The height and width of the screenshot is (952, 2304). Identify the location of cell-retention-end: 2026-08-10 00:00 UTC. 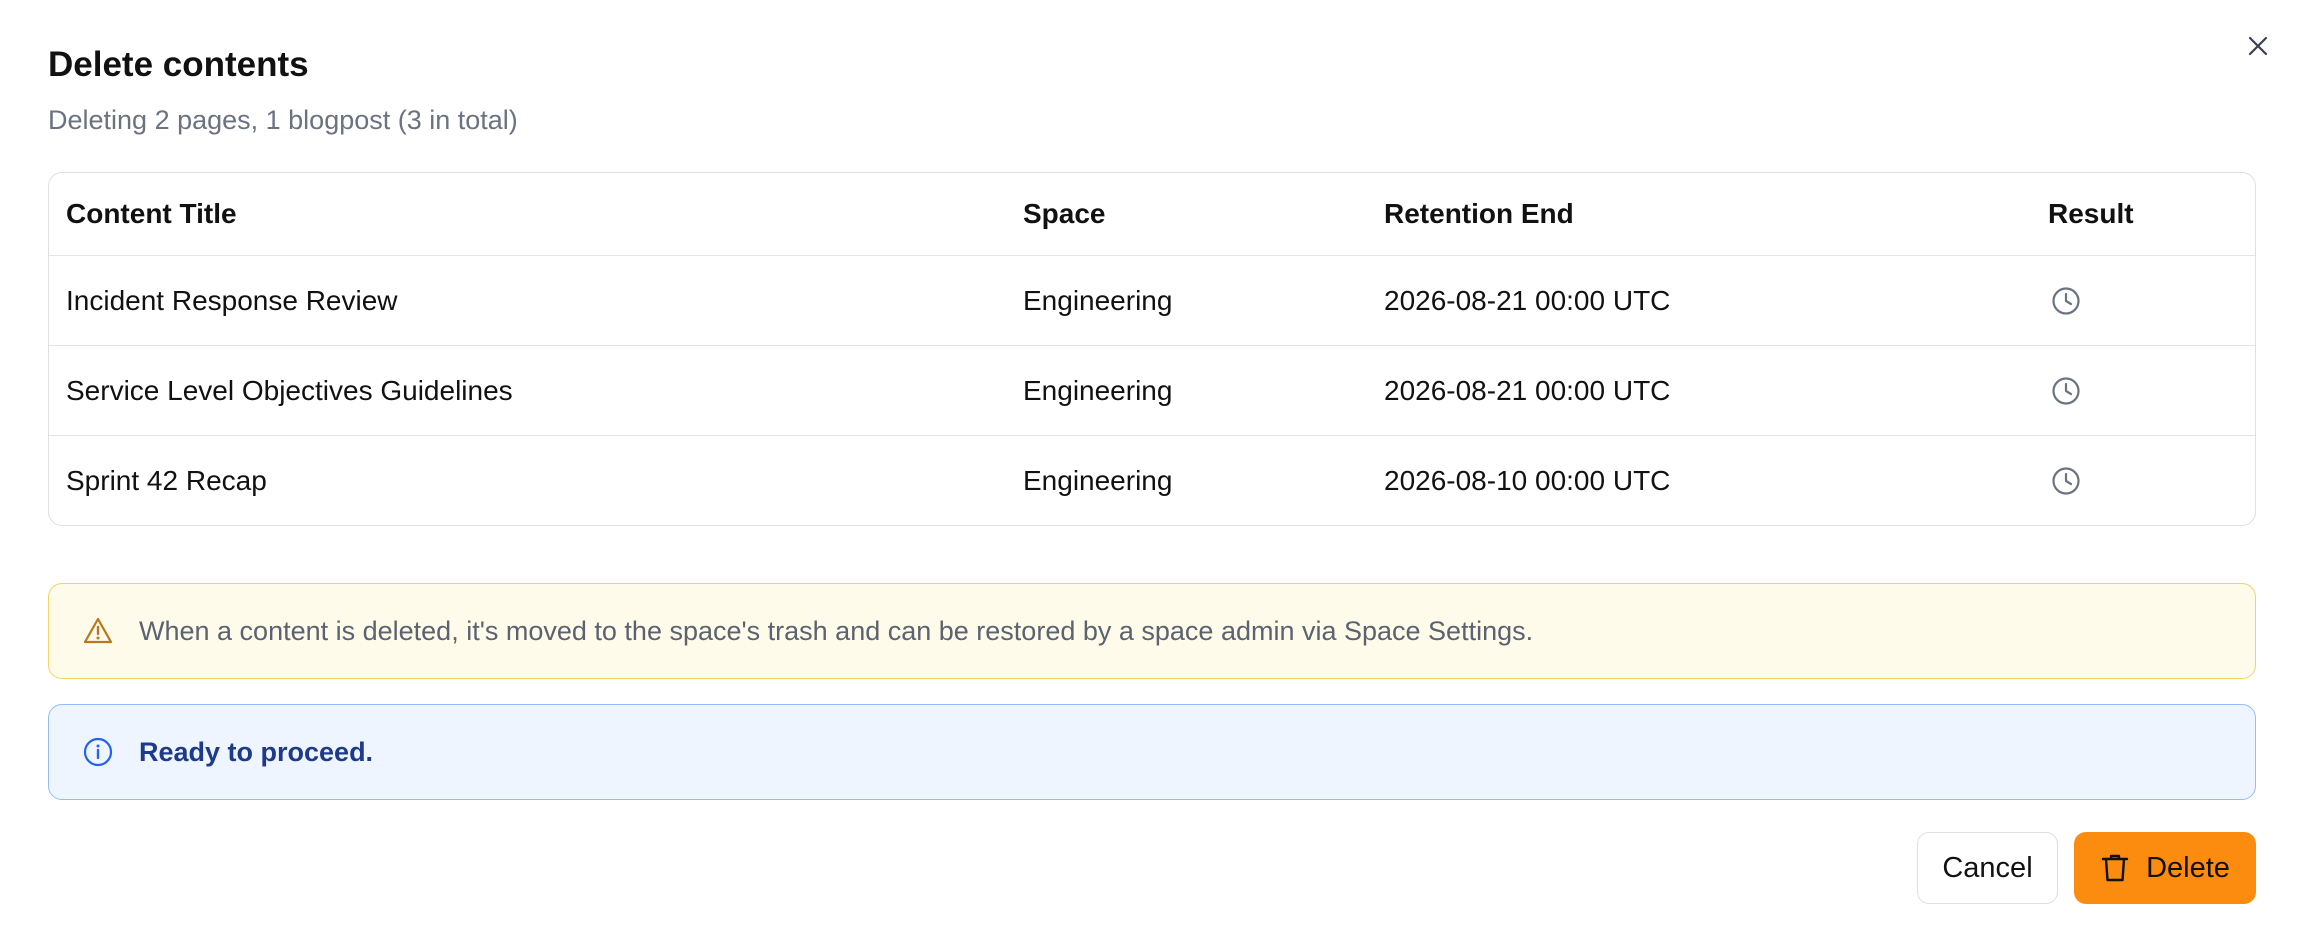
(1527, 480).